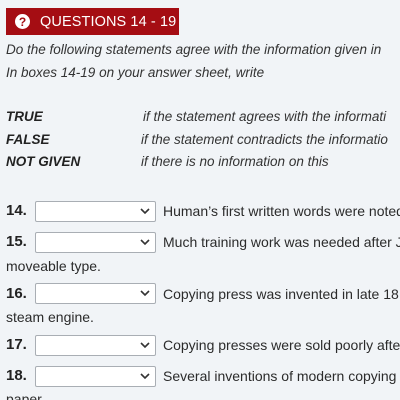 The image size is (400, 400). Describe the element at coordinates (235, 161) in the screenshot. I see `legend-desc-not-given: if there is no information on this` at that location.